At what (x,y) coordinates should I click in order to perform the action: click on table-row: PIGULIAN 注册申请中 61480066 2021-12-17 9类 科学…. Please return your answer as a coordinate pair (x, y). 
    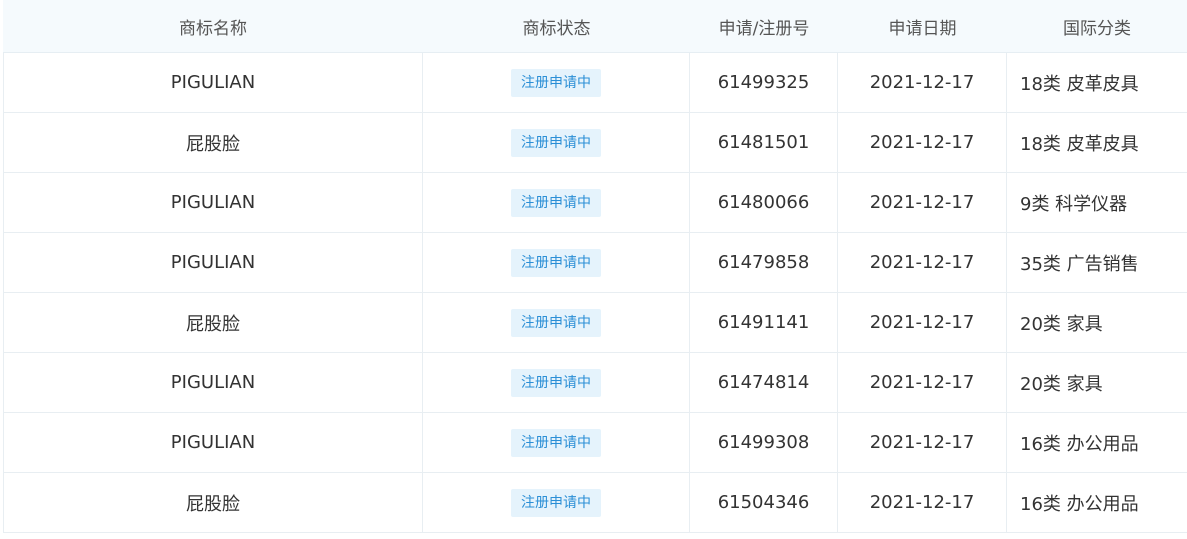
    Looking at the image, I should click on (595, 203).